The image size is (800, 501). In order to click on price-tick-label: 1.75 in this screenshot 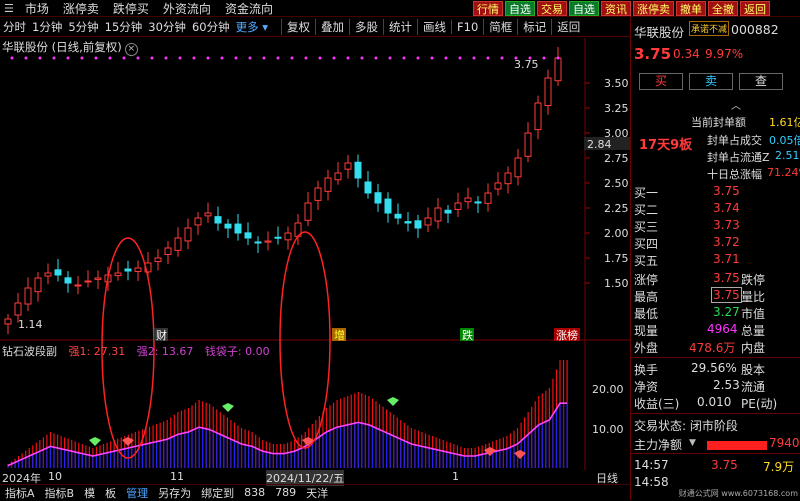, I will do `click(616, 258)`.